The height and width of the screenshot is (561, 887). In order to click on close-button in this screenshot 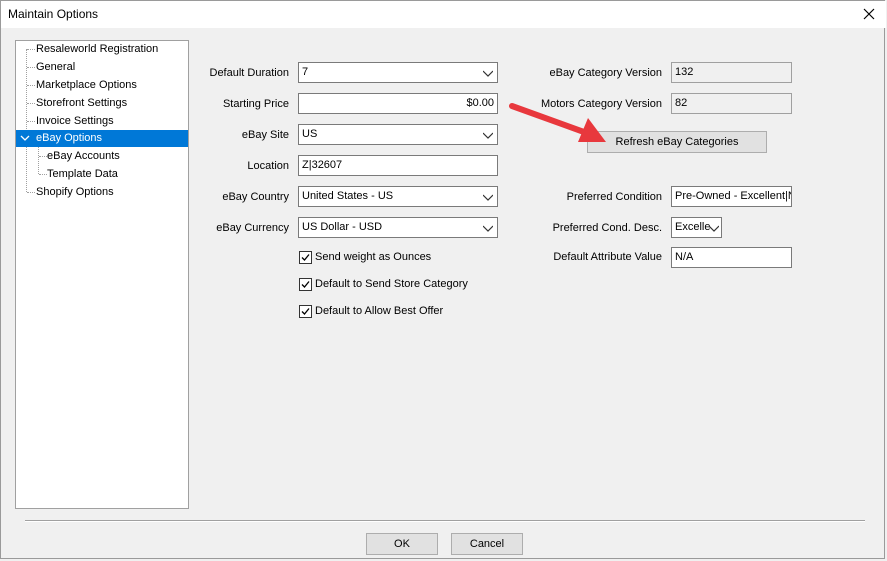, I will do `click(869, 14)`.